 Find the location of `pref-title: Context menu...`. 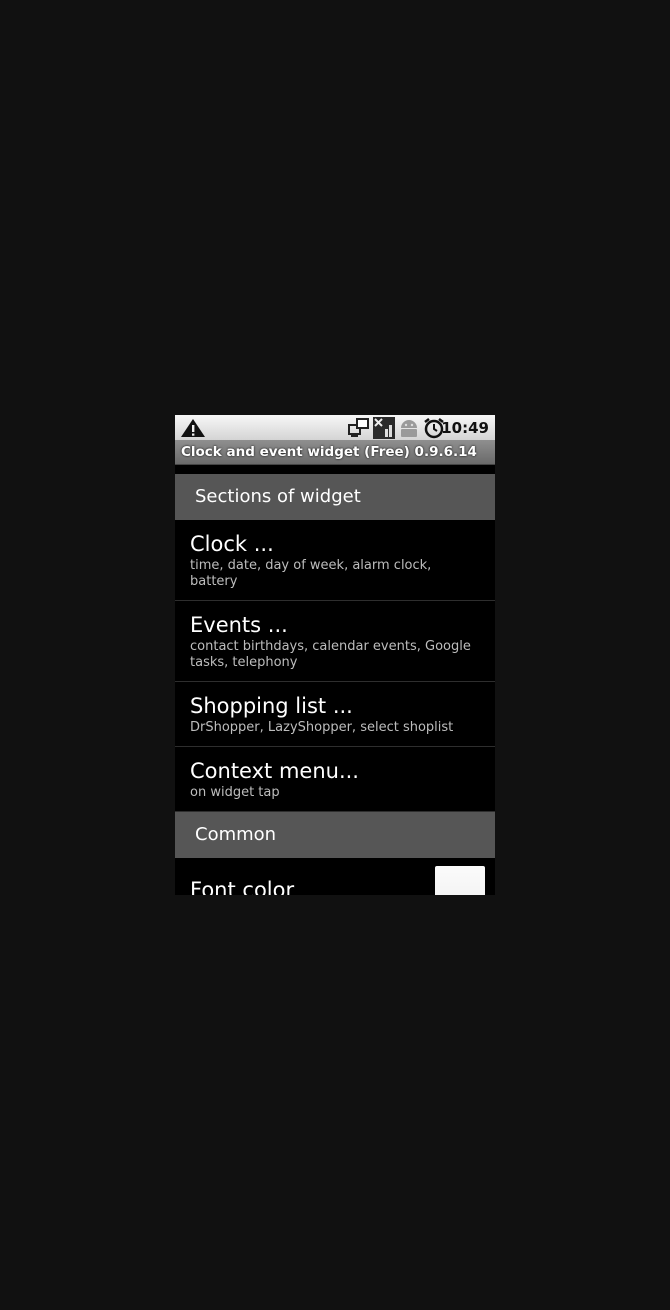

pref-title: Context menu... is located at coordinates (274, 771).